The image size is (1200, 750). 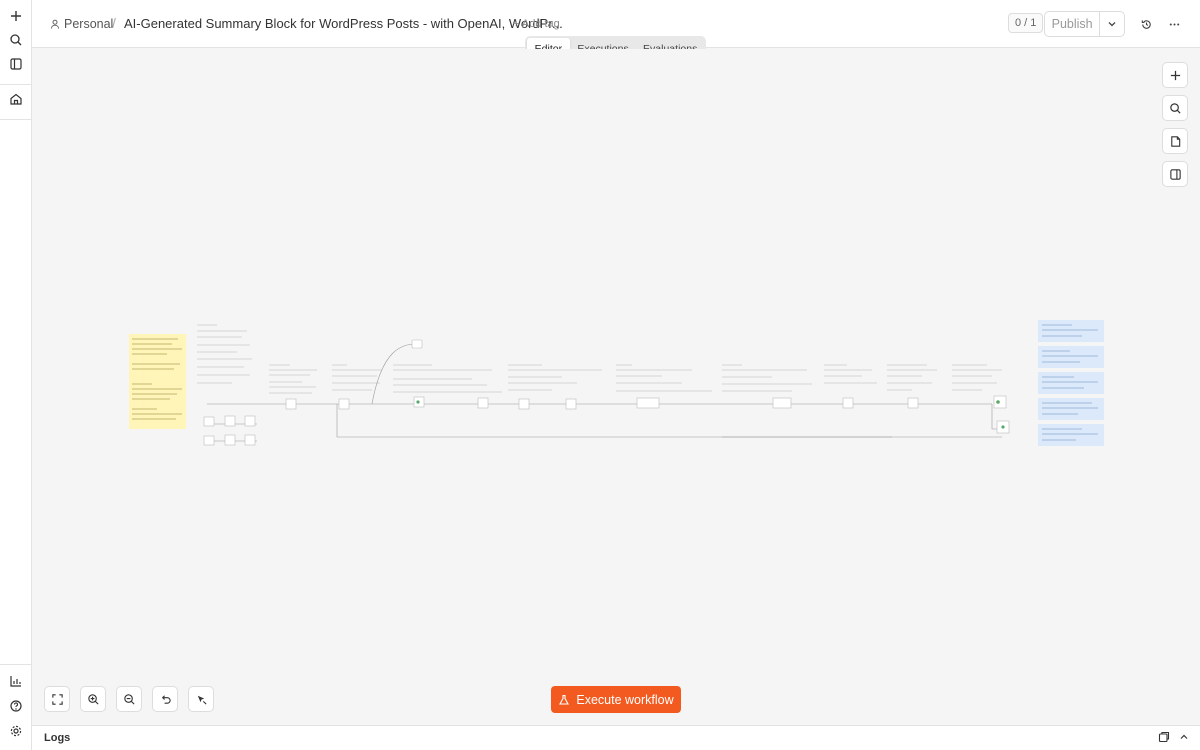 I want to click on sticky-note-icon, so click(x=1175, y=141).